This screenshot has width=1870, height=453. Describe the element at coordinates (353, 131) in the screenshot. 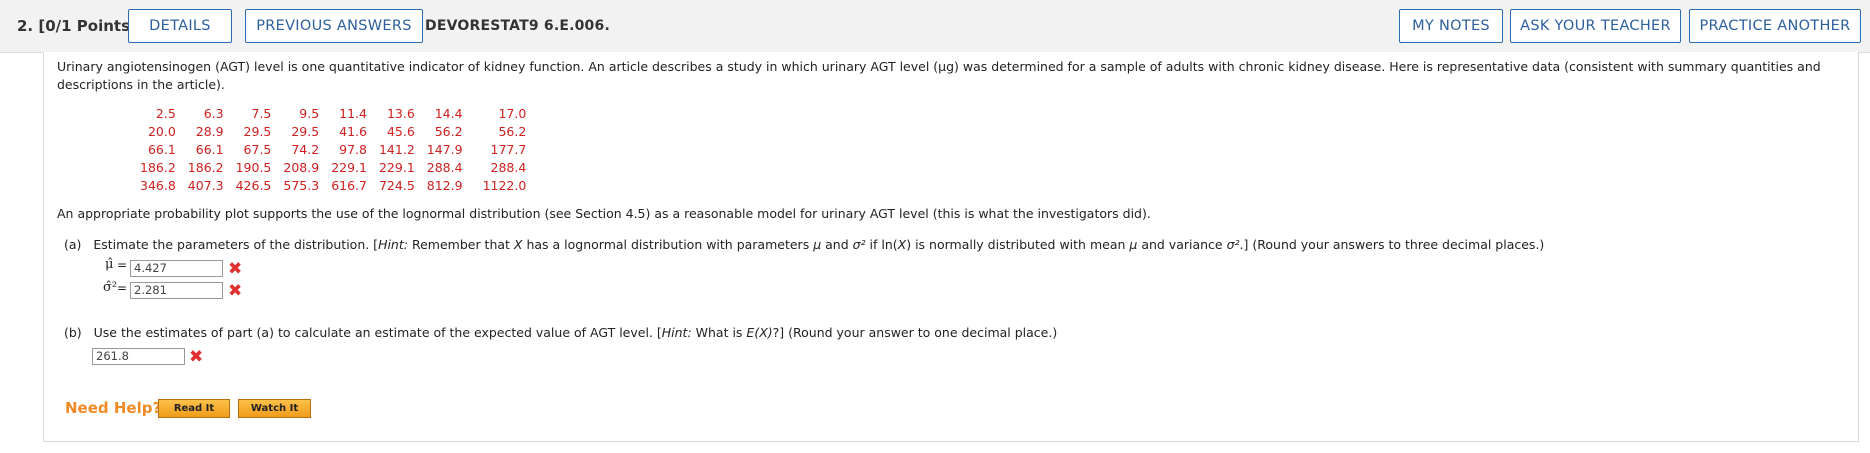

I see `data-cell: 41.6` at that location.